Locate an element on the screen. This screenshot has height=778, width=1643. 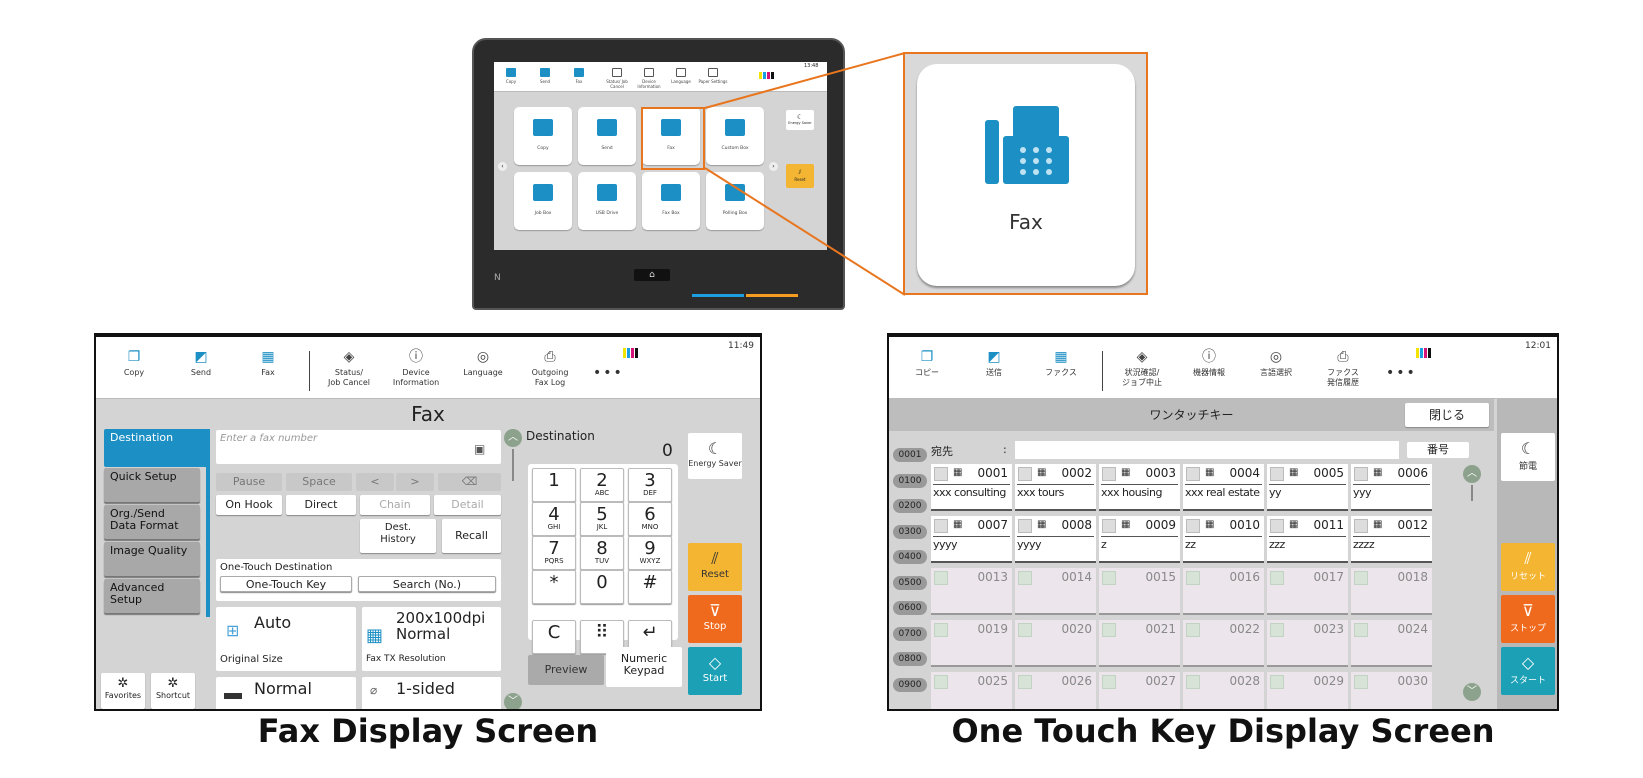
topbar-fax: ▦ ファクス is located at coordinates (1061, 363).